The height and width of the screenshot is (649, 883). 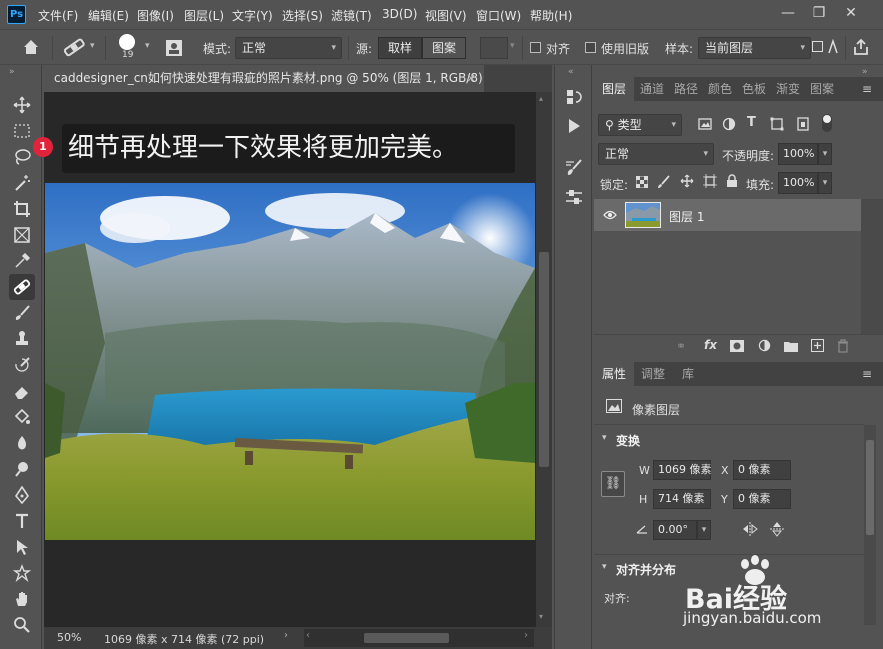 What do you see at coordinates (688, 374) in the screenshot?
I see `tab-libraries: 库` at bounding box center [688, 374].